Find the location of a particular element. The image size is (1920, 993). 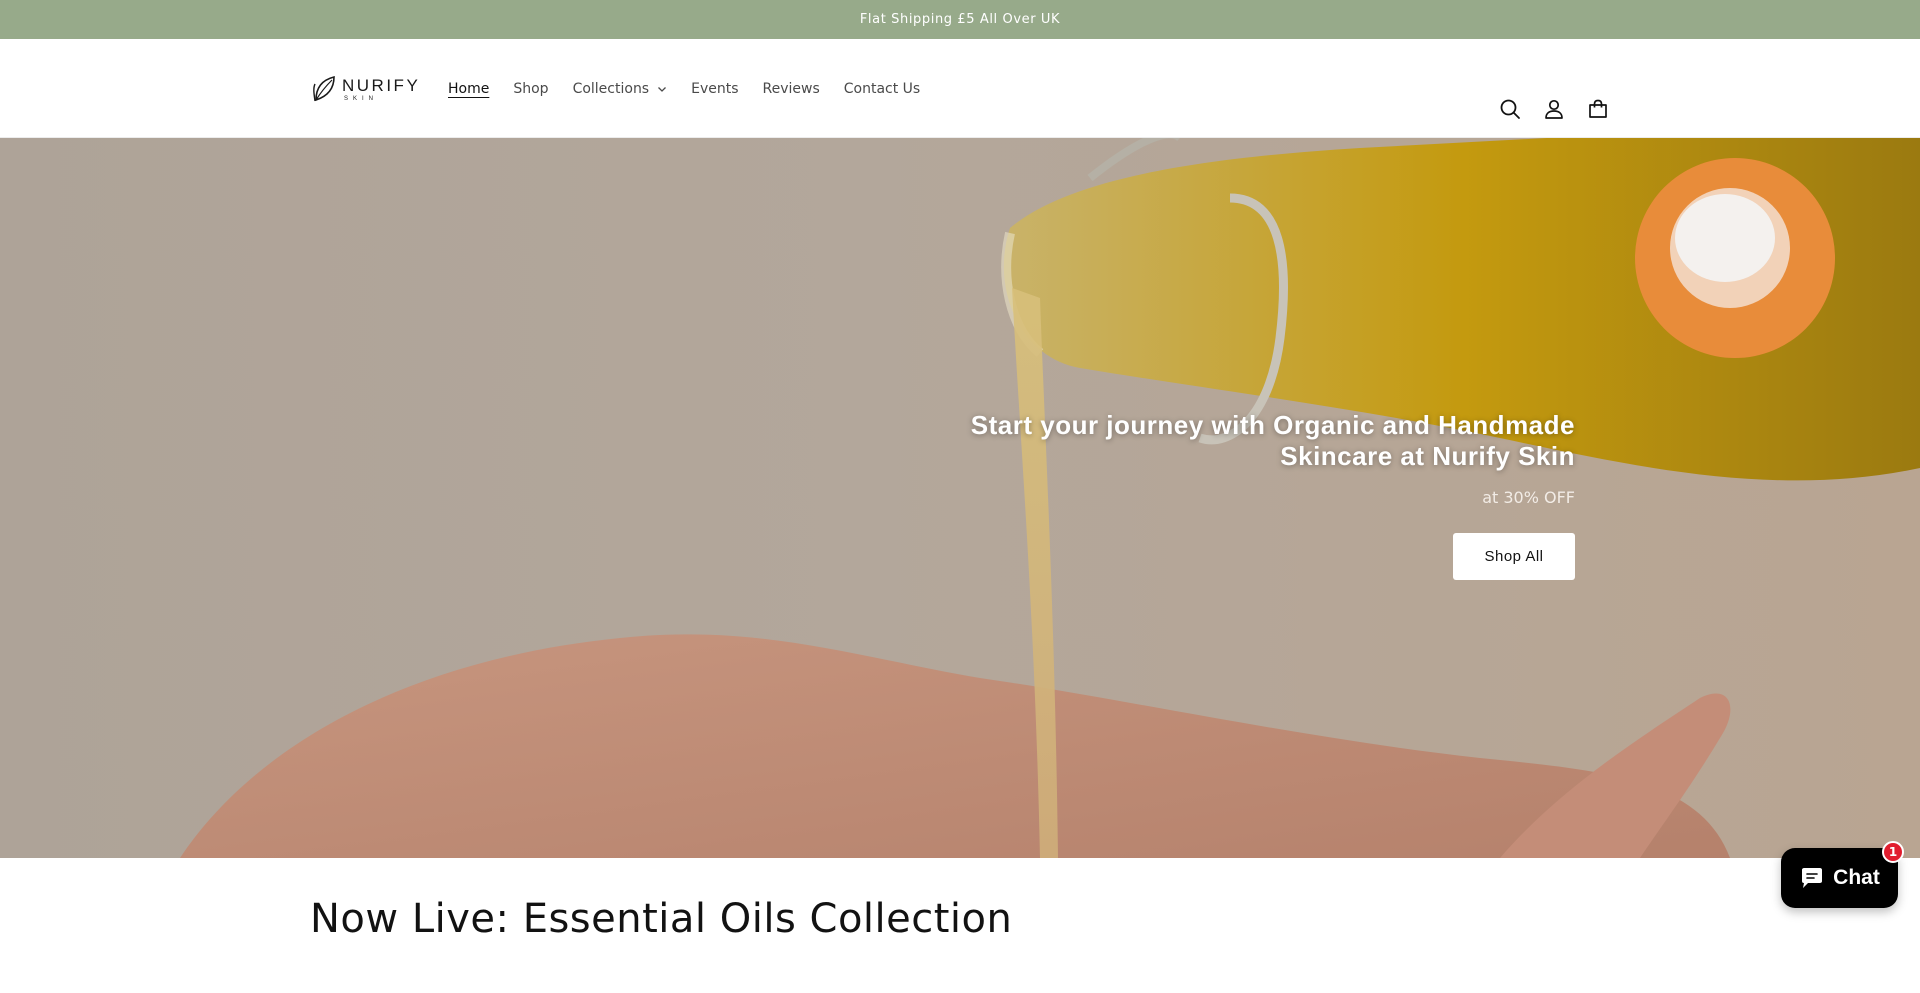

nav-item-contact-us: Contact Us is located at coordinates (882, 89).